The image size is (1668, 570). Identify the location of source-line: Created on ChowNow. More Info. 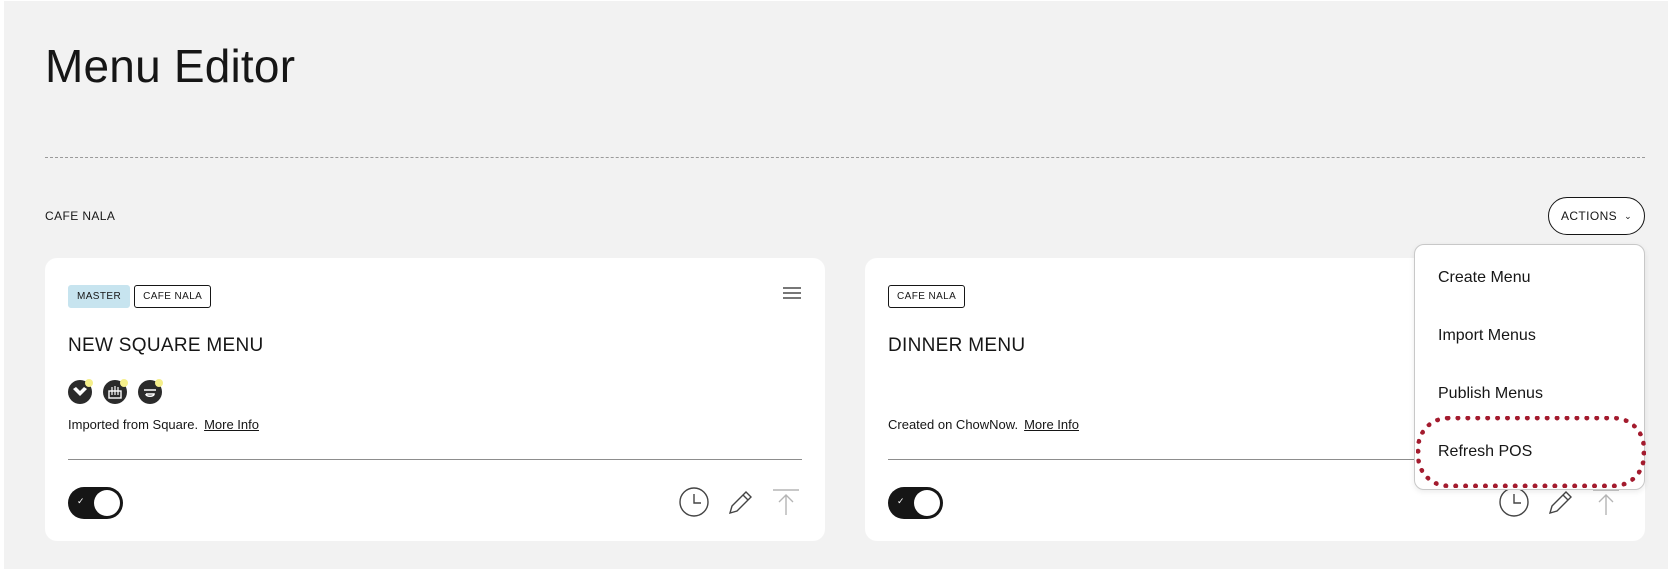
(983, 424).